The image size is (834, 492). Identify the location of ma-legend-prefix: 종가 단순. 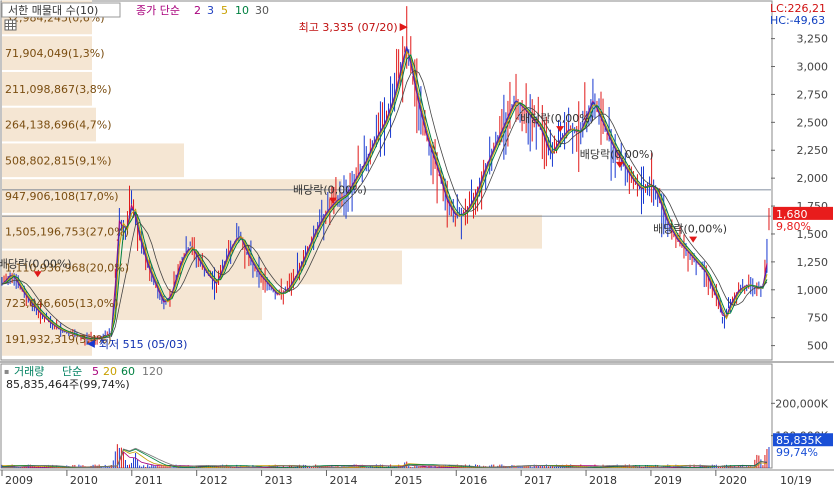
(158, 10).